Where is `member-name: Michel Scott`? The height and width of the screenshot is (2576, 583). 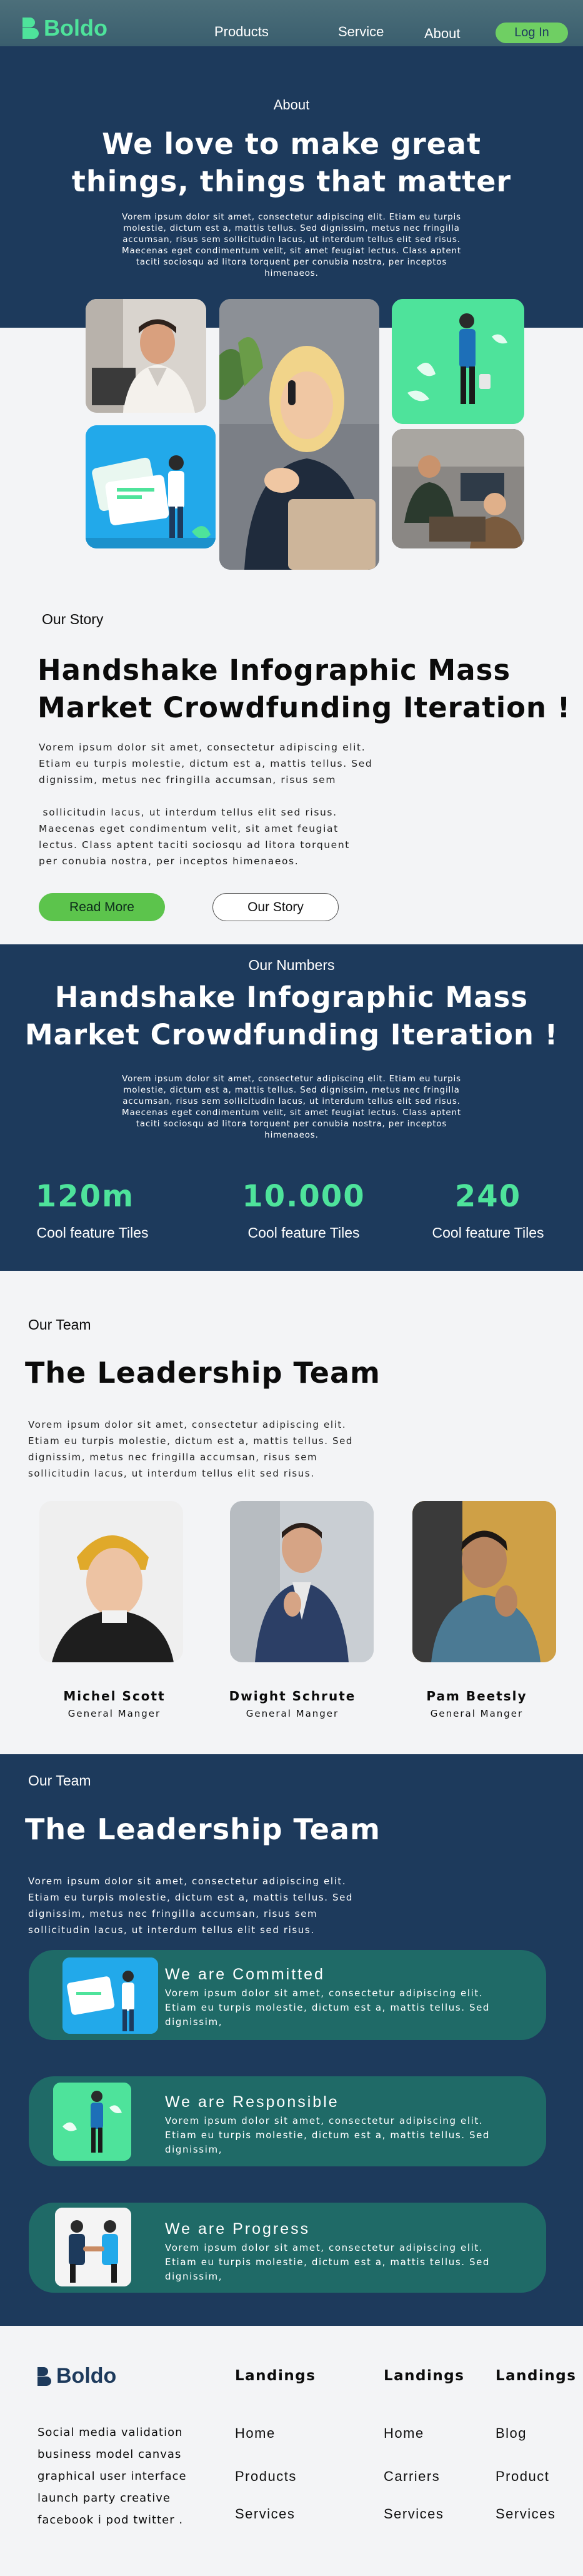
member-name: Michel Scott is located at coordinates (114, 1696).